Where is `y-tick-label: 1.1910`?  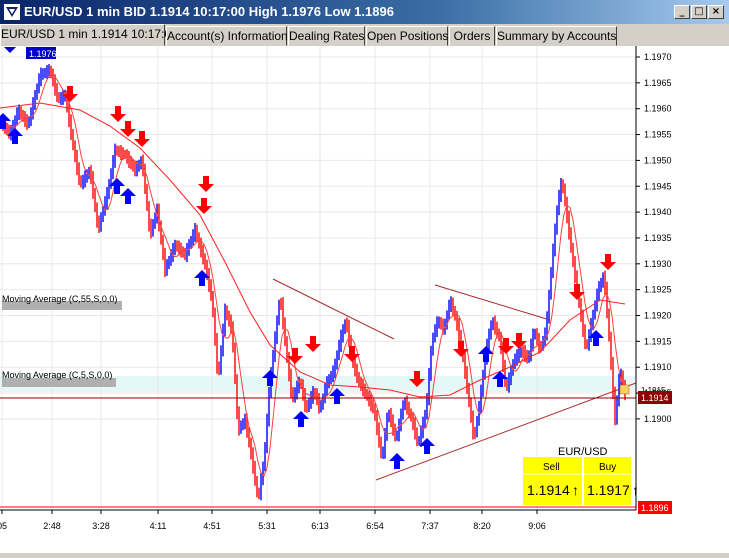
y-tick-label: 1.1910 is located at coordinates (658, 367).